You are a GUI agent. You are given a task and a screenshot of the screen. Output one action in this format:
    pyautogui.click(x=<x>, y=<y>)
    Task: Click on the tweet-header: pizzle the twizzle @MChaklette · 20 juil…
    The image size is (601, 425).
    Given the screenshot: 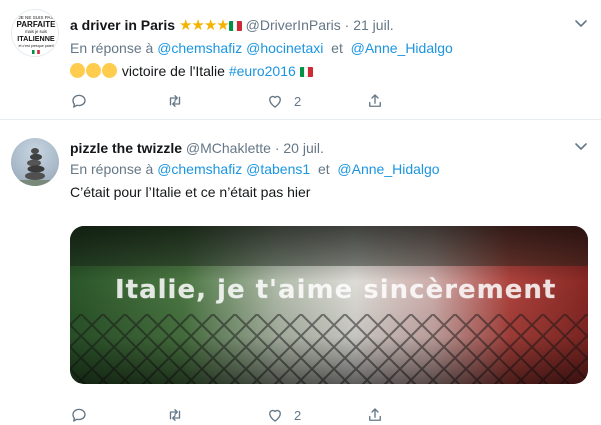 What is the action you would take?
    pyautogui.click(x=197, y=148)
    